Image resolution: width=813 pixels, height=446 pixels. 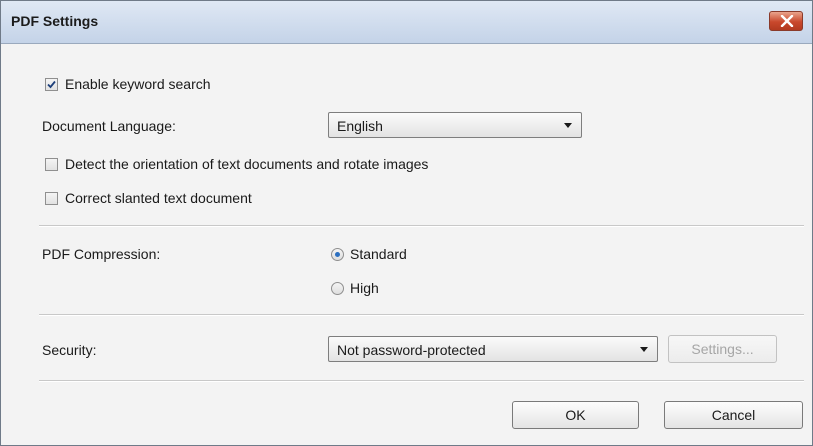 I want to click on cancel-button: Cancel, so click(x=733, y=415).